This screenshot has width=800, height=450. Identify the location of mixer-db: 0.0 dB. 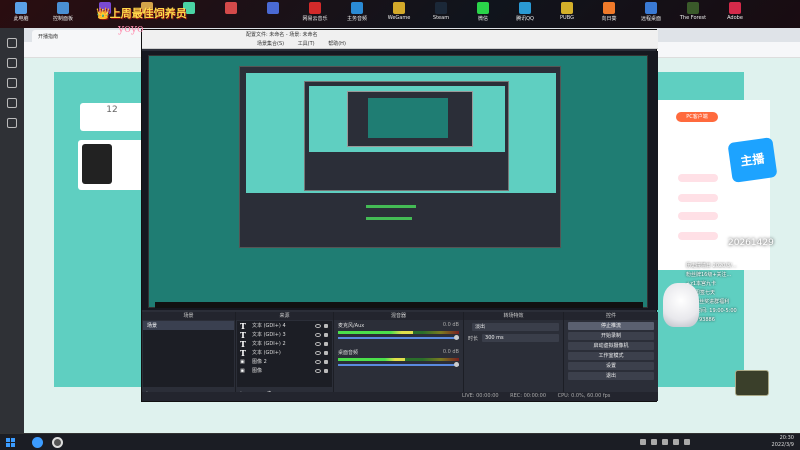
(450, 352).